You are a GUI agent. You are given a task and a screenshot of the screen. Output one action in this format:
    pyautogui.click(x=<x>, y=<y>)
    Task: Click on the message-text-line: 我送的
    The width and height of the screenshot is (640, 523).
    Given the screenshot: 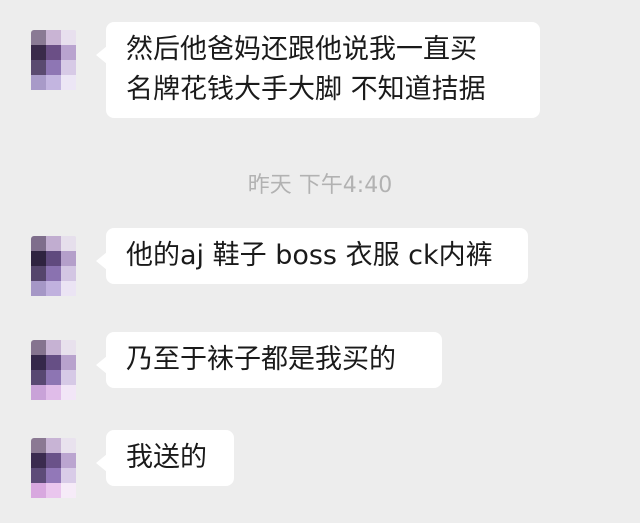 What is the action you would take?
    pyautogui.click(x=166, y=457)
    